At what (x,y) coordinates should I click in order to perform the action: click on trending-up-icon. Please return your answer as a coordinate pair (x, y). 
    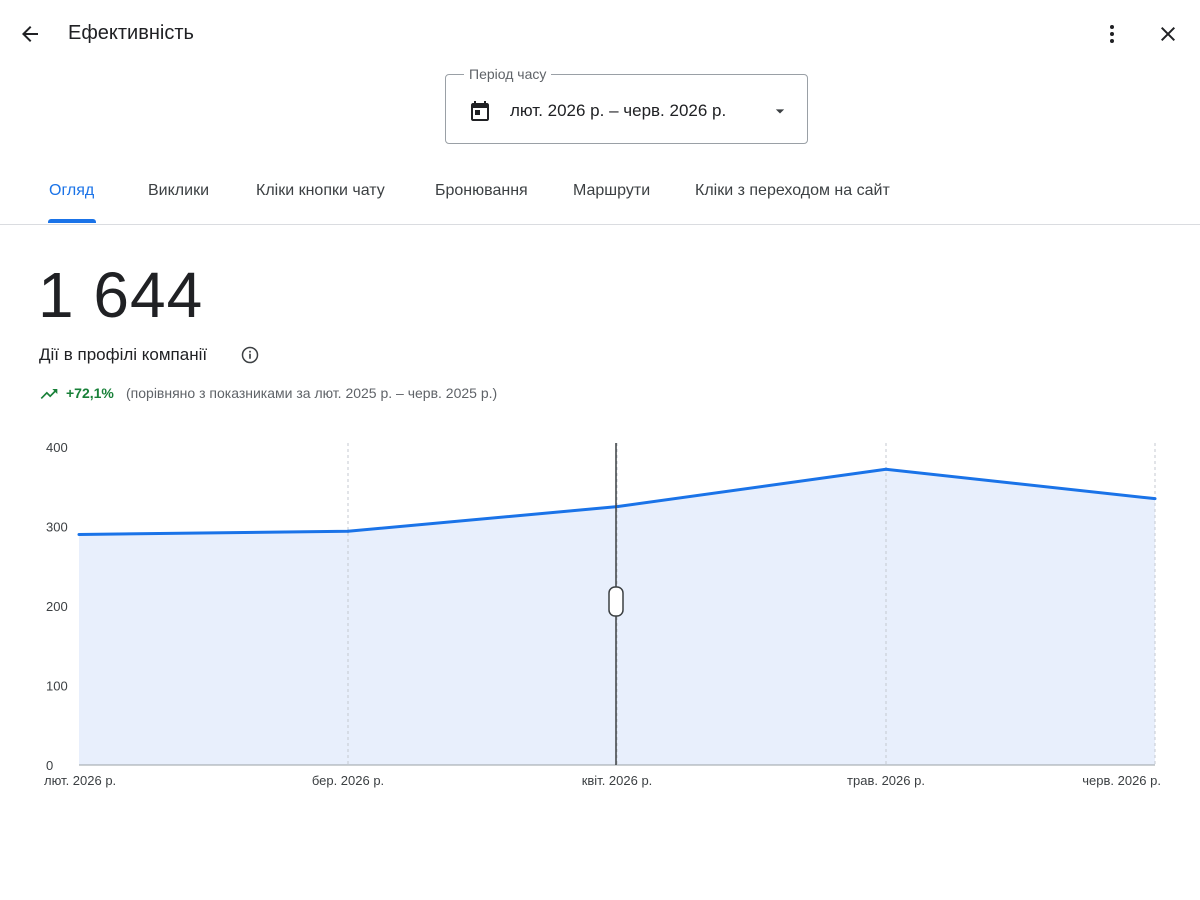
    Looking at the image, I should click on (49, 394).